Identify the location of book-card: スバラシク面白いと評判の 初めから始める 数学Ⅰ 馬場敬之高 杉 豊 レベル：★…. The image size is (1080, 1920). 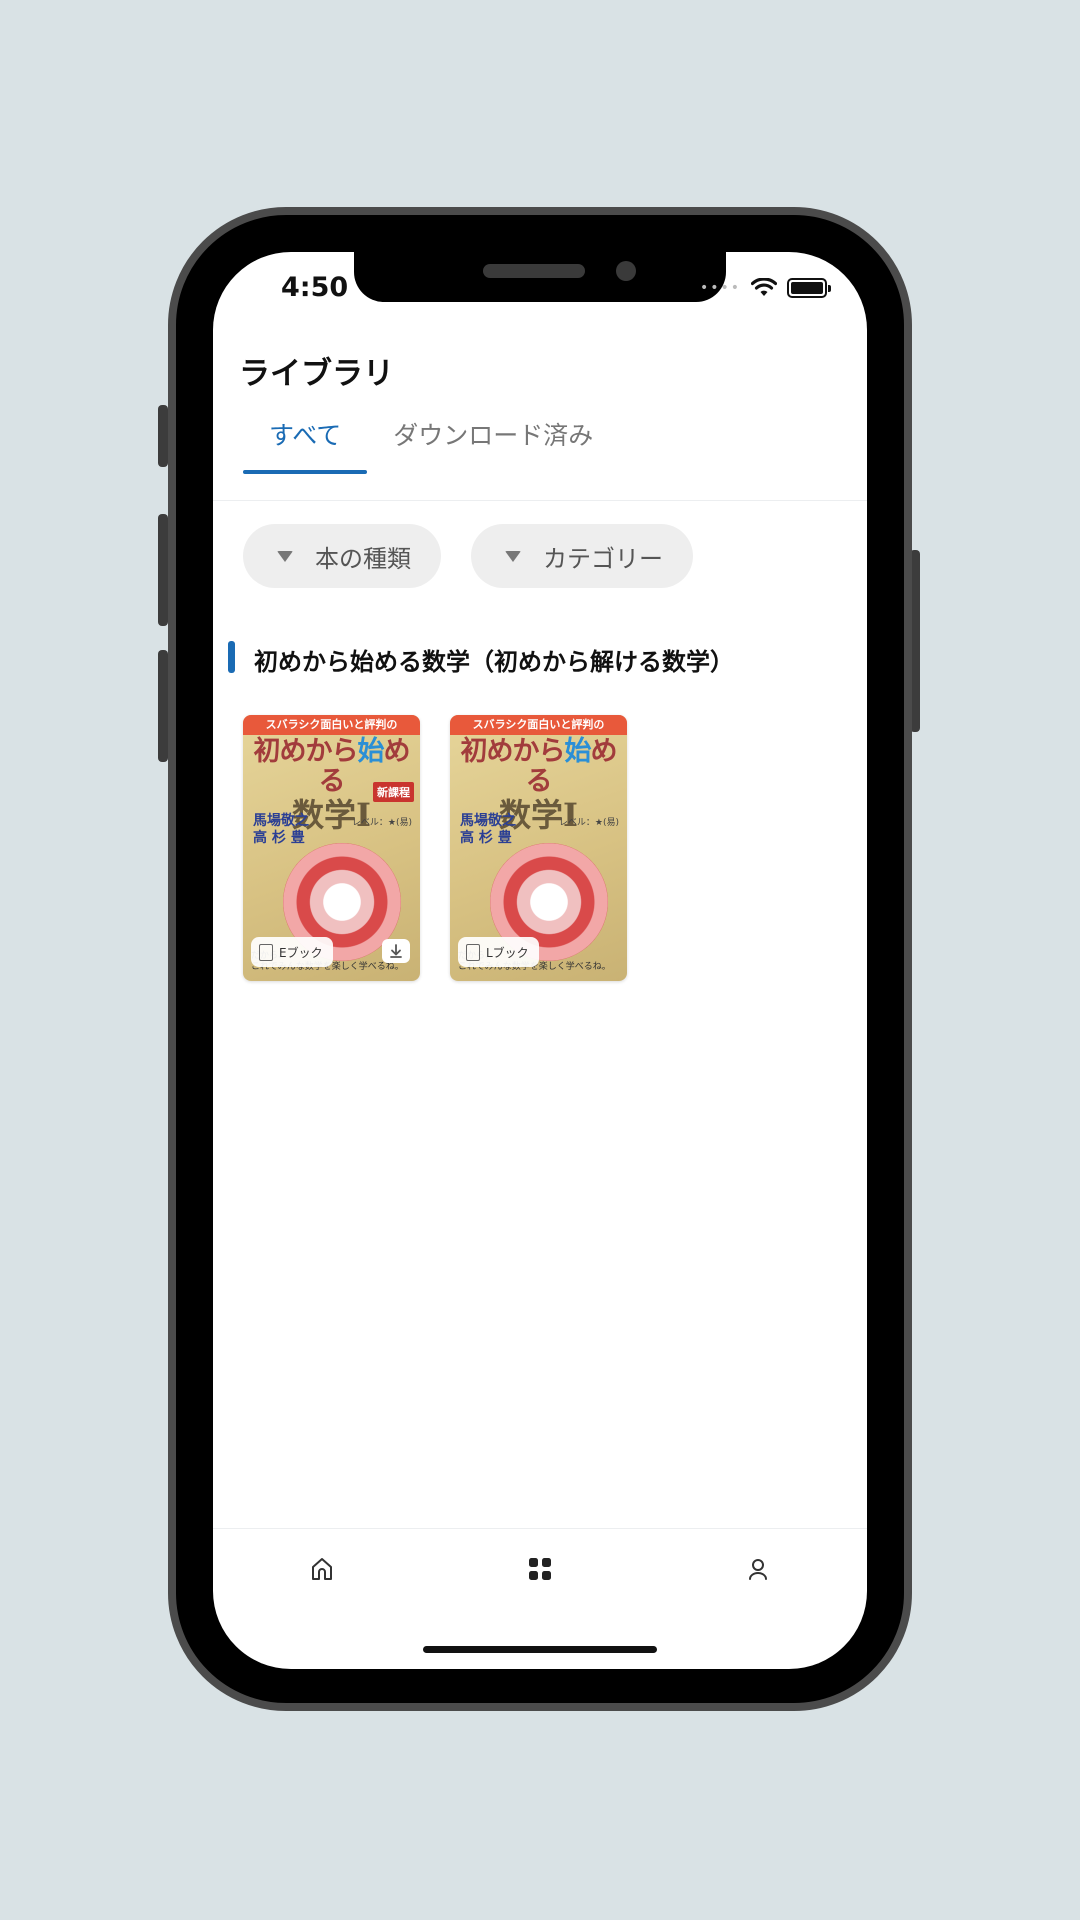
(538, 848).